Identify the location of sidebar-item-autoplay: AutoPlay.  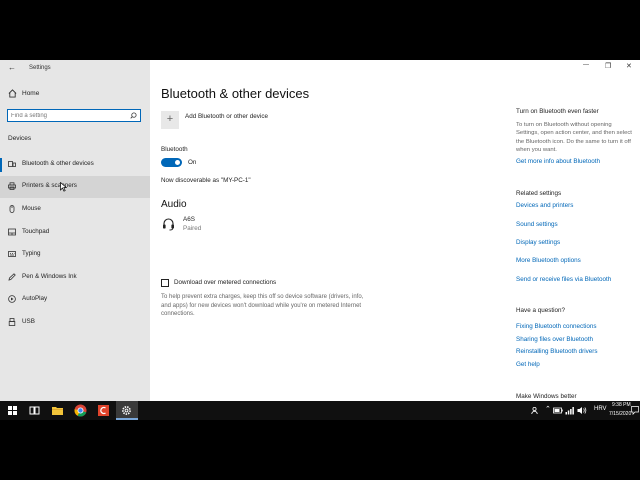
(75, 300).